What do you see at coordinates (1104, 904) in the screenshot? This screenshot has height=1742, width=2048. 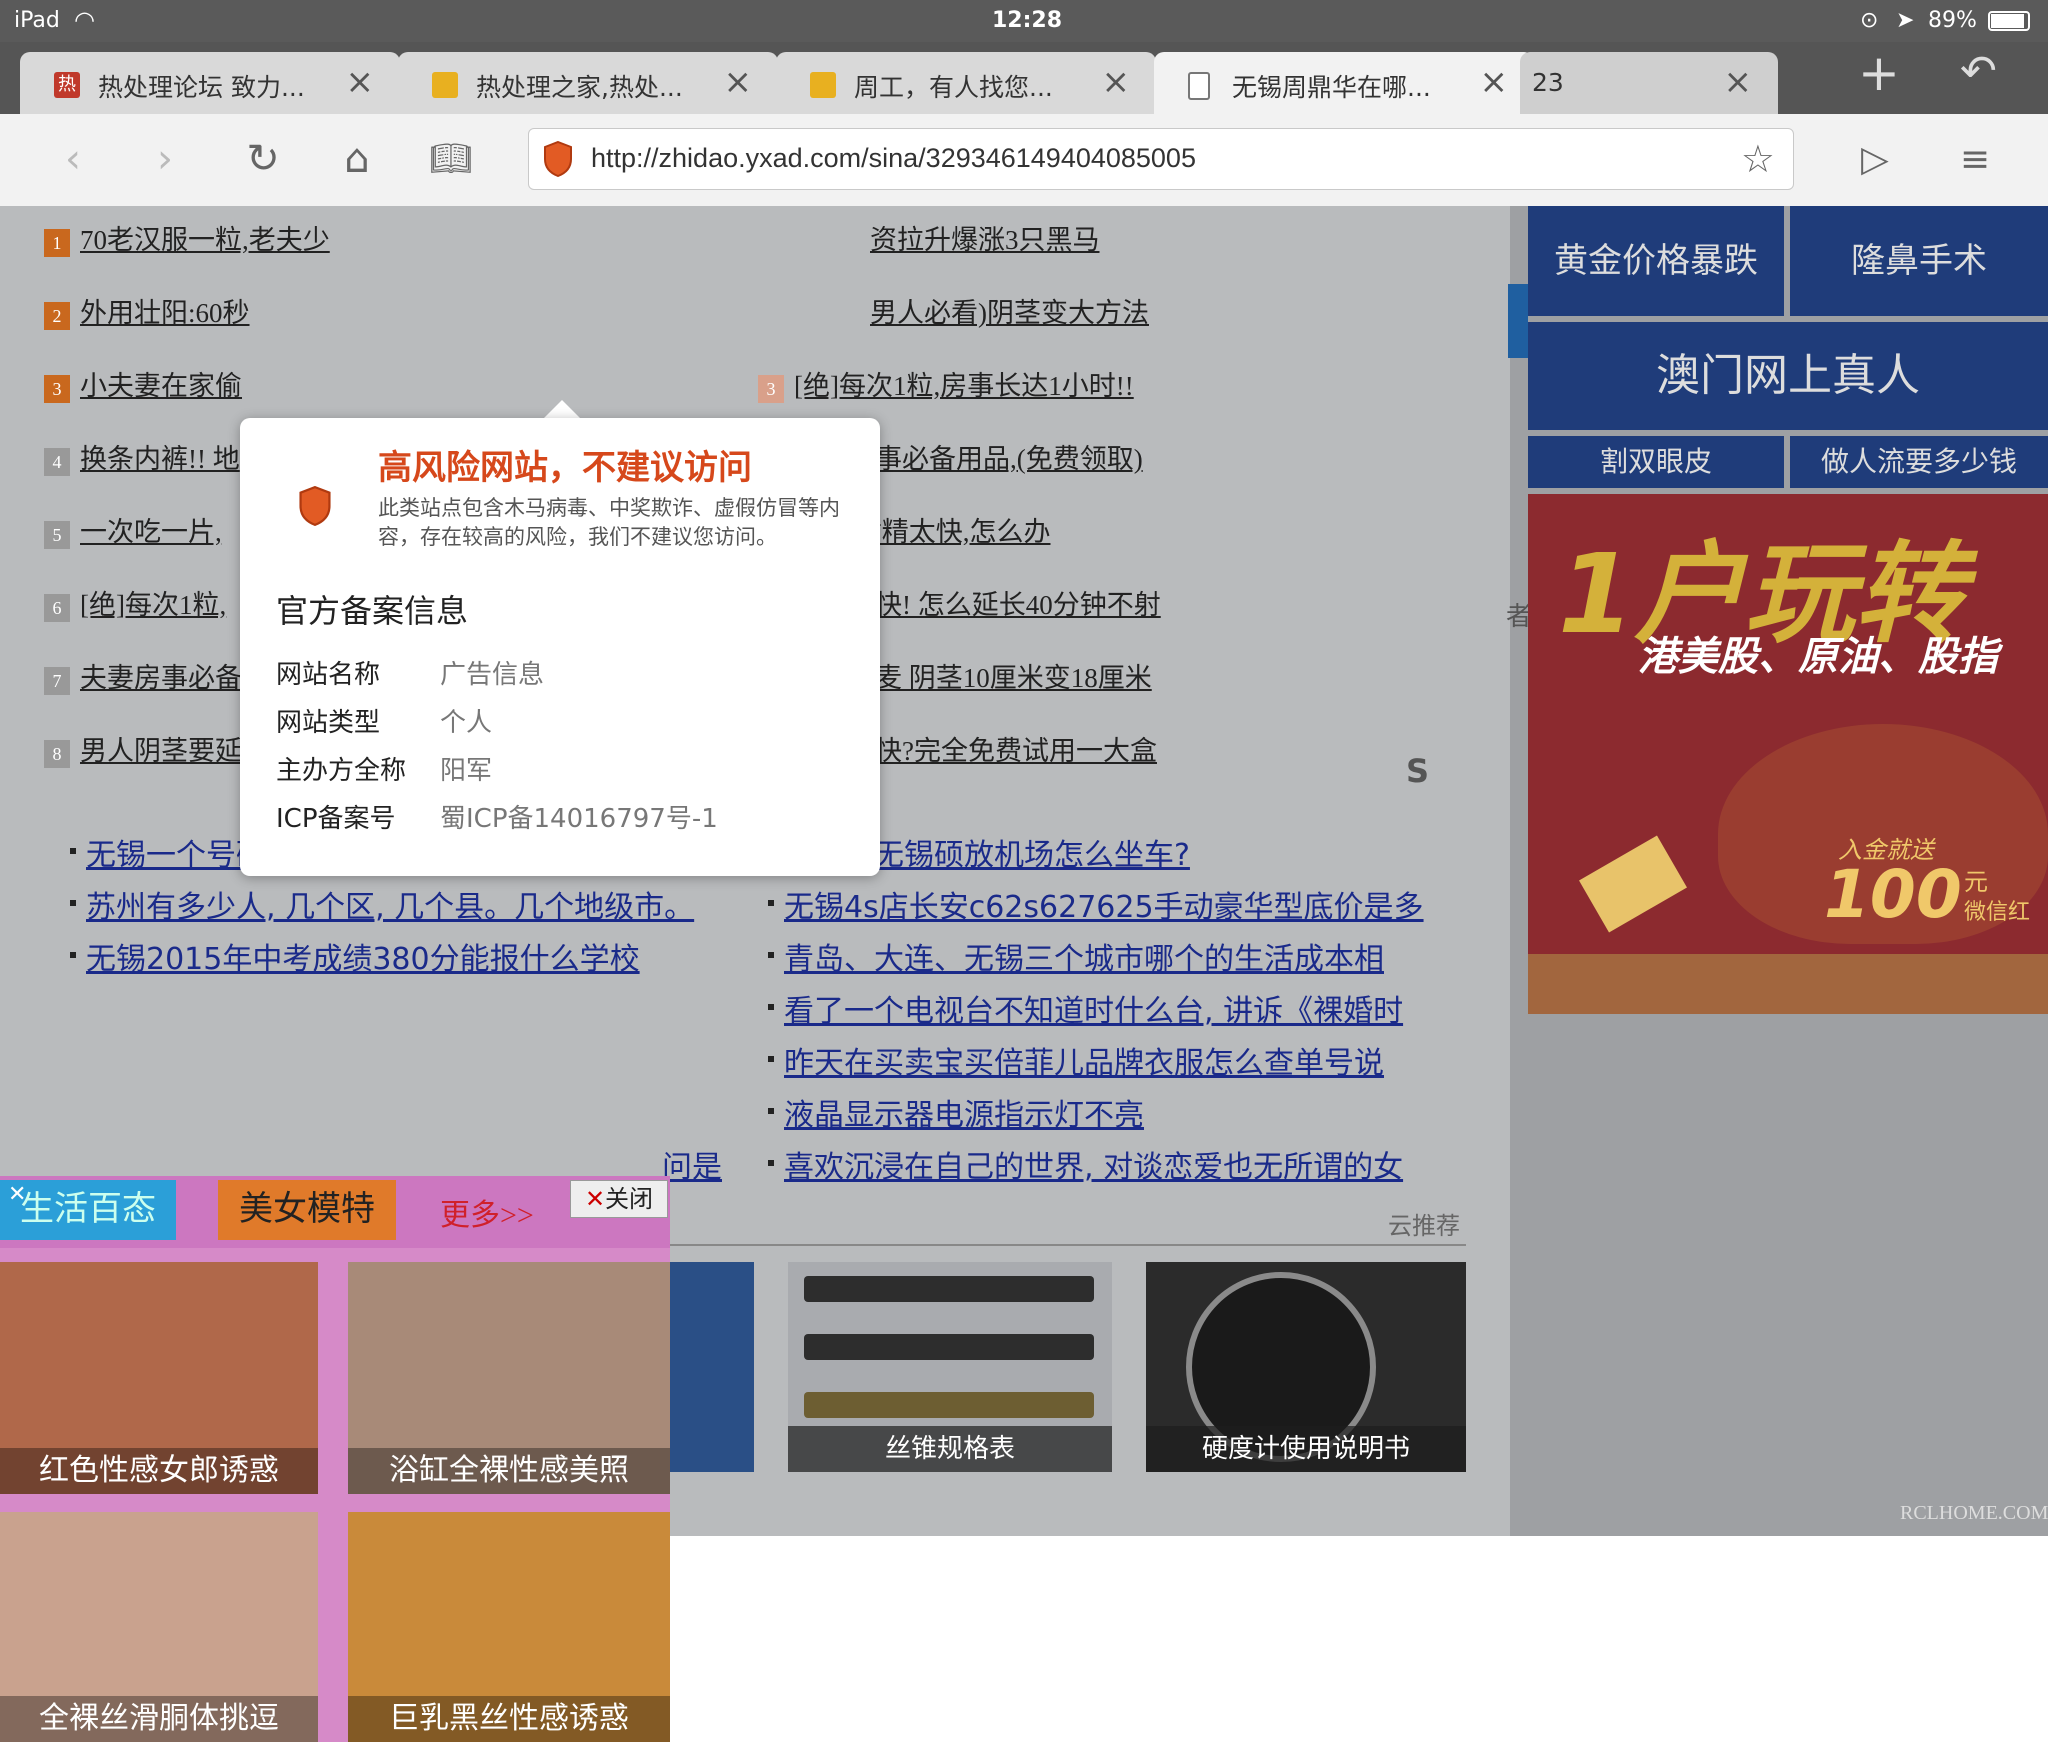 I see `question-link: 无锡4s店长安c62s627625手动豪华型底价是多` at bounding box center [1104, 904].